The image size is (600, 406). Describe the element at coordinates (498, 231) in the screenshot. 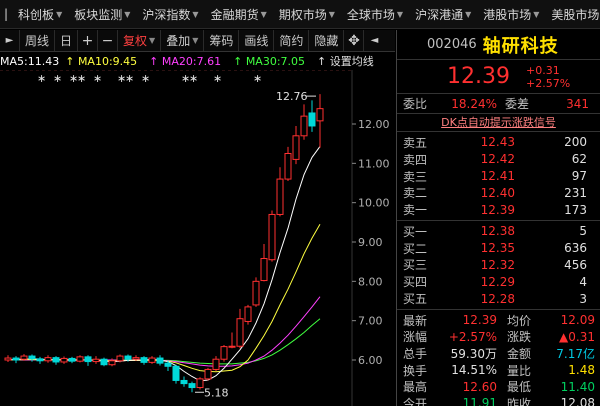

I see `buys-row: 买一 12.38 5` at that location.